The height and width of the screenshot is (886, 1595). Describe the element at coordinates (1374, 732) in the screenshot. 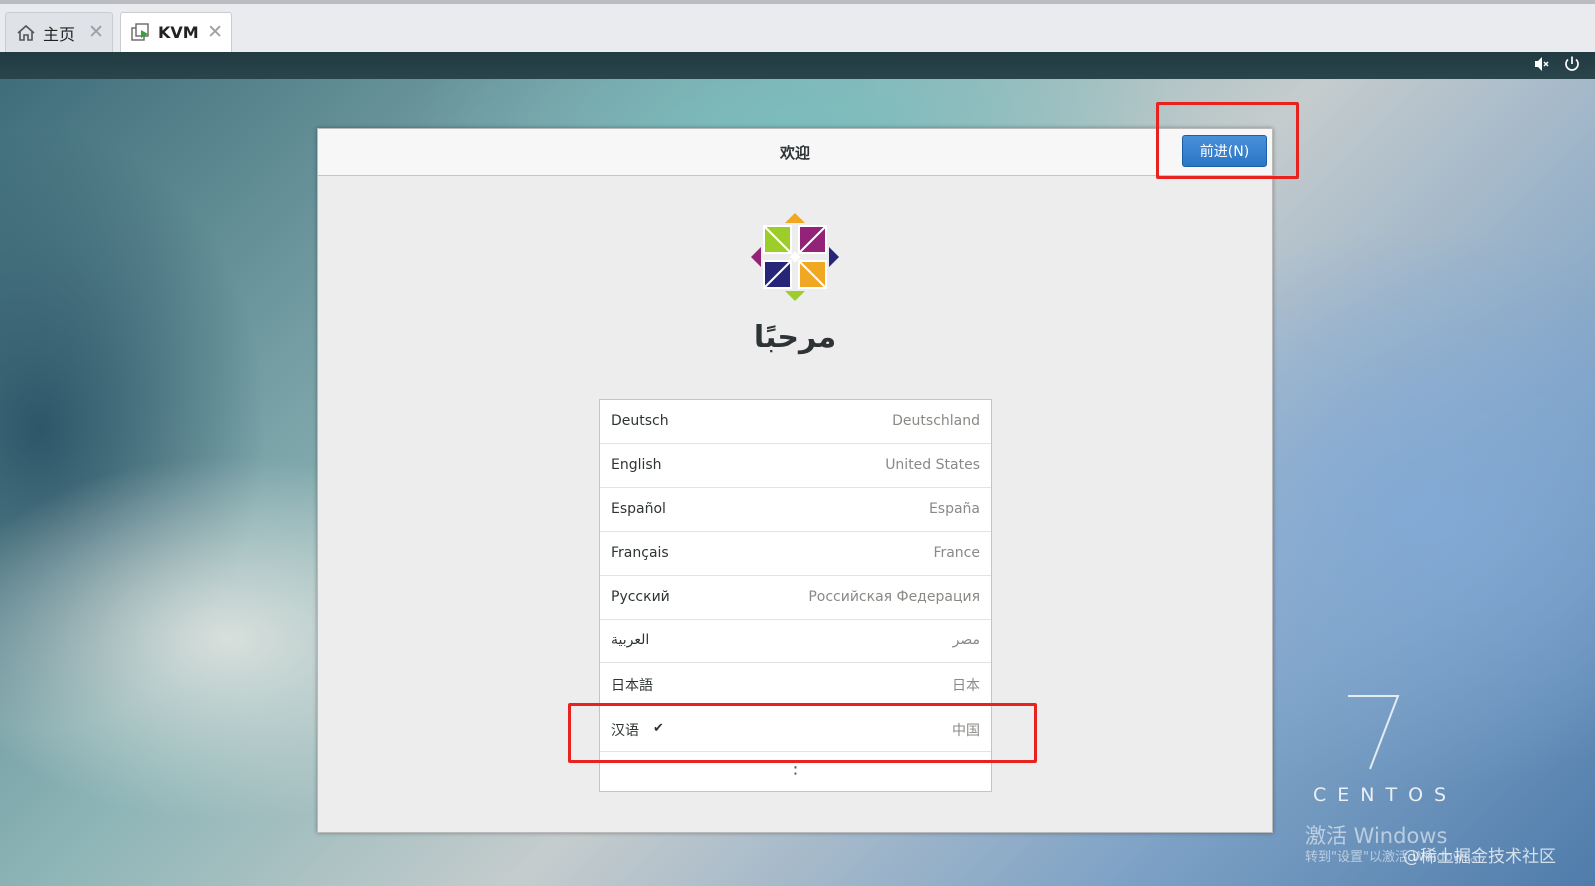

I see `centos-seven-mark` at that location.